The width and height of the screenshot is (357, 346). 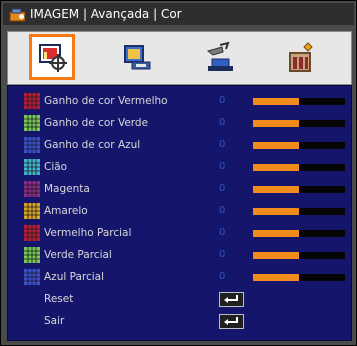 I want to click on menu-item-label: Cião, so click(x=56, y=167).